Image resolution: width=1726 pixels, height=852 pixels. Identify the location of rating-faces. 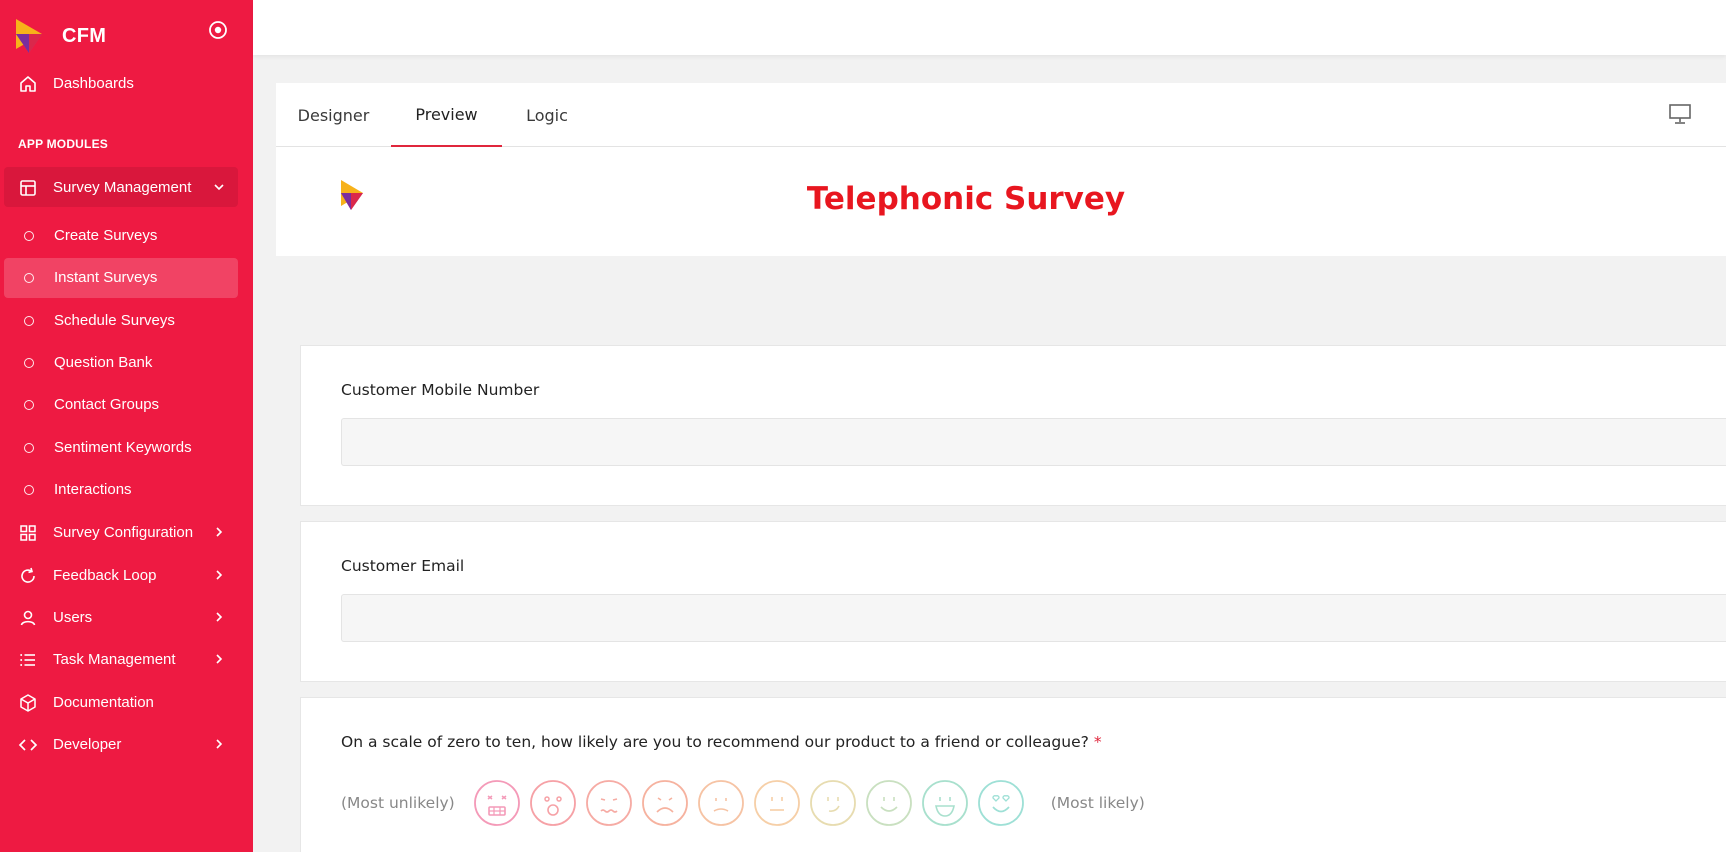
(753, 803).